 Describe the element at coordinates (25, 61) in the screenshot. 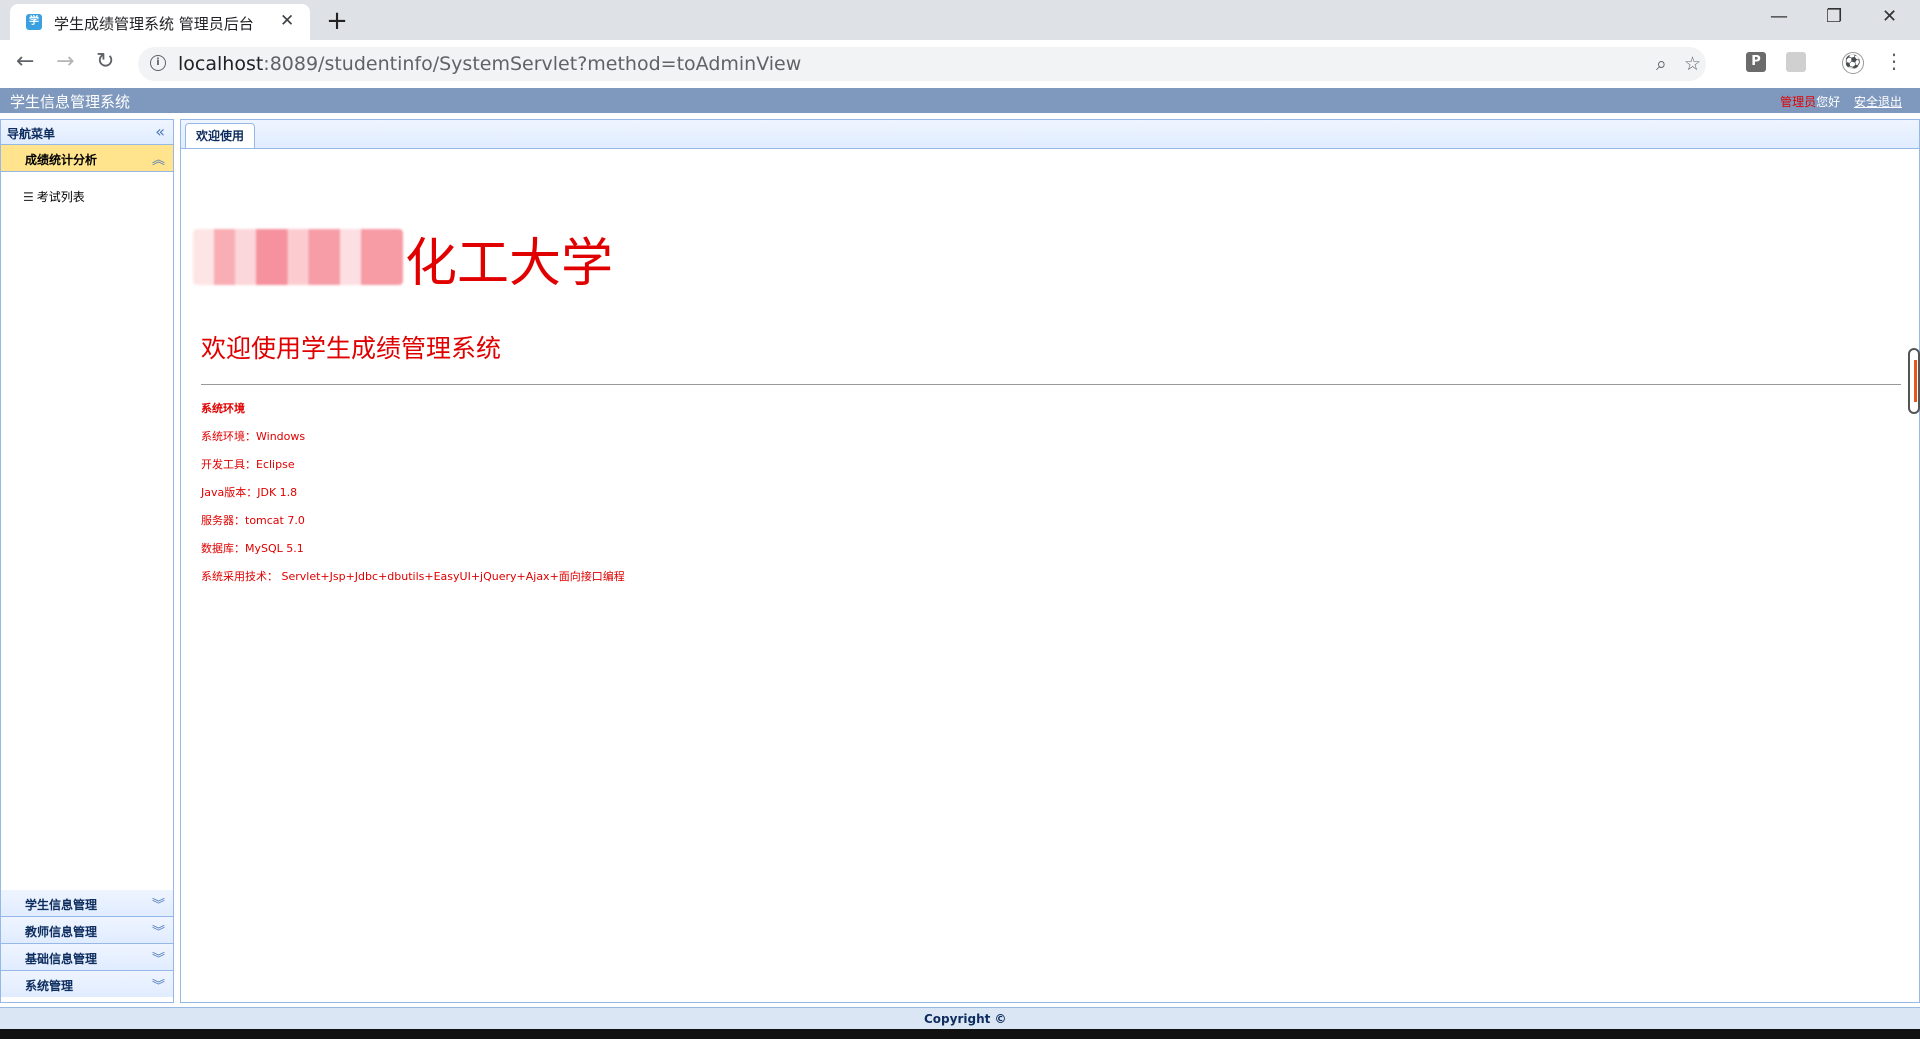

I see `back-button: ←` at that location.